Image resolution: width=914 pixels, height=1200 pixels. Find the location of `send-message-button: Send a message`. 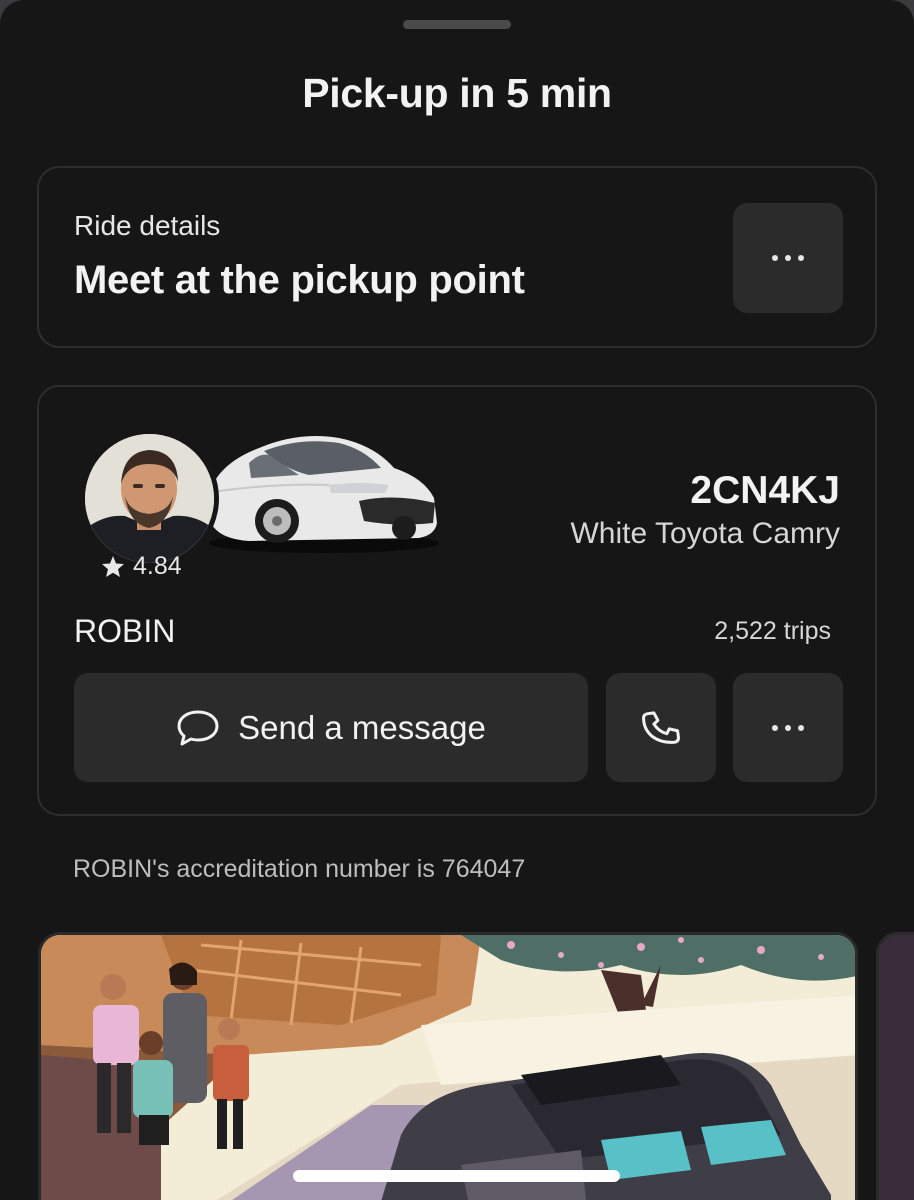

send-message-button: Send a message is located at coordinates (331, 727).